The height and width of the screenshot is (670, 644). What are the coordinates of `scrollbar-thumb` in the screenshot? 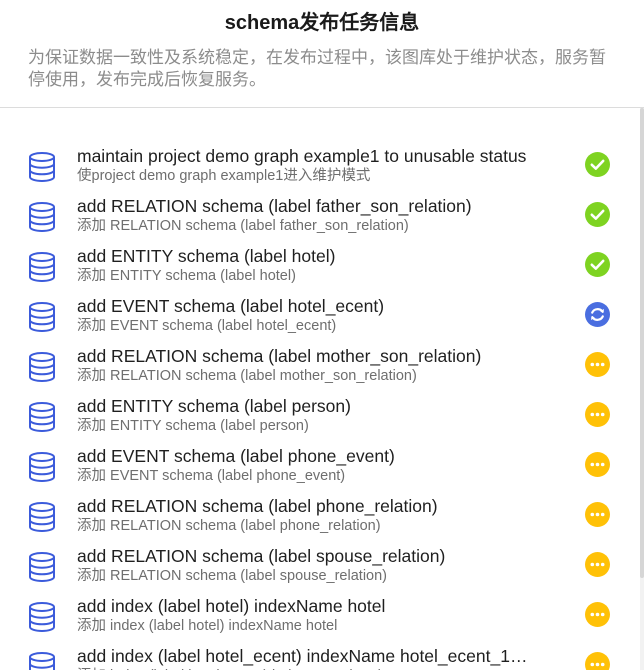 It's located at (642, 343).